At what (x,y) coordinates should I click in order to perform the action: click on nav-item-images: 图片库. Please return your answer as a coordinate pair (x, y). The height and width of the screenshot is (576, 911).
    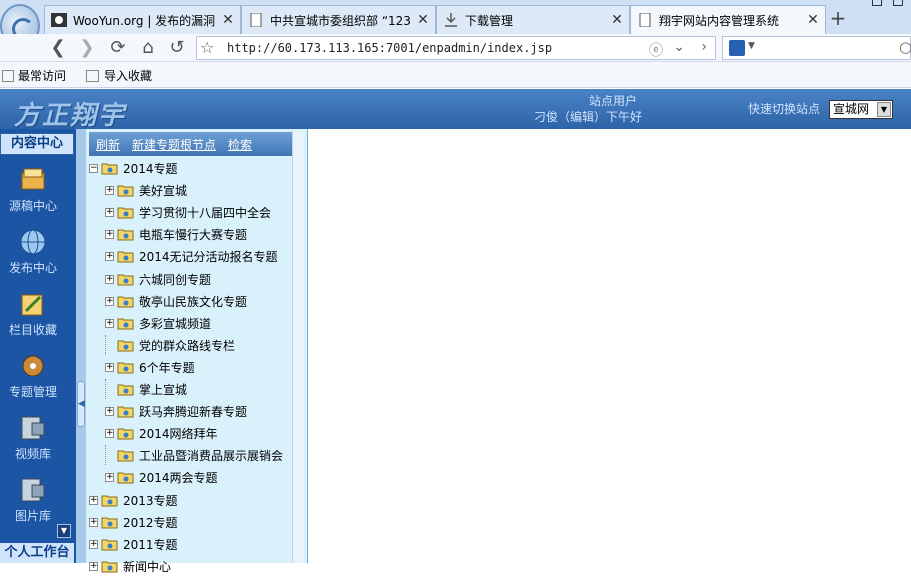
    Looking at the image, I should click on (33, 499).